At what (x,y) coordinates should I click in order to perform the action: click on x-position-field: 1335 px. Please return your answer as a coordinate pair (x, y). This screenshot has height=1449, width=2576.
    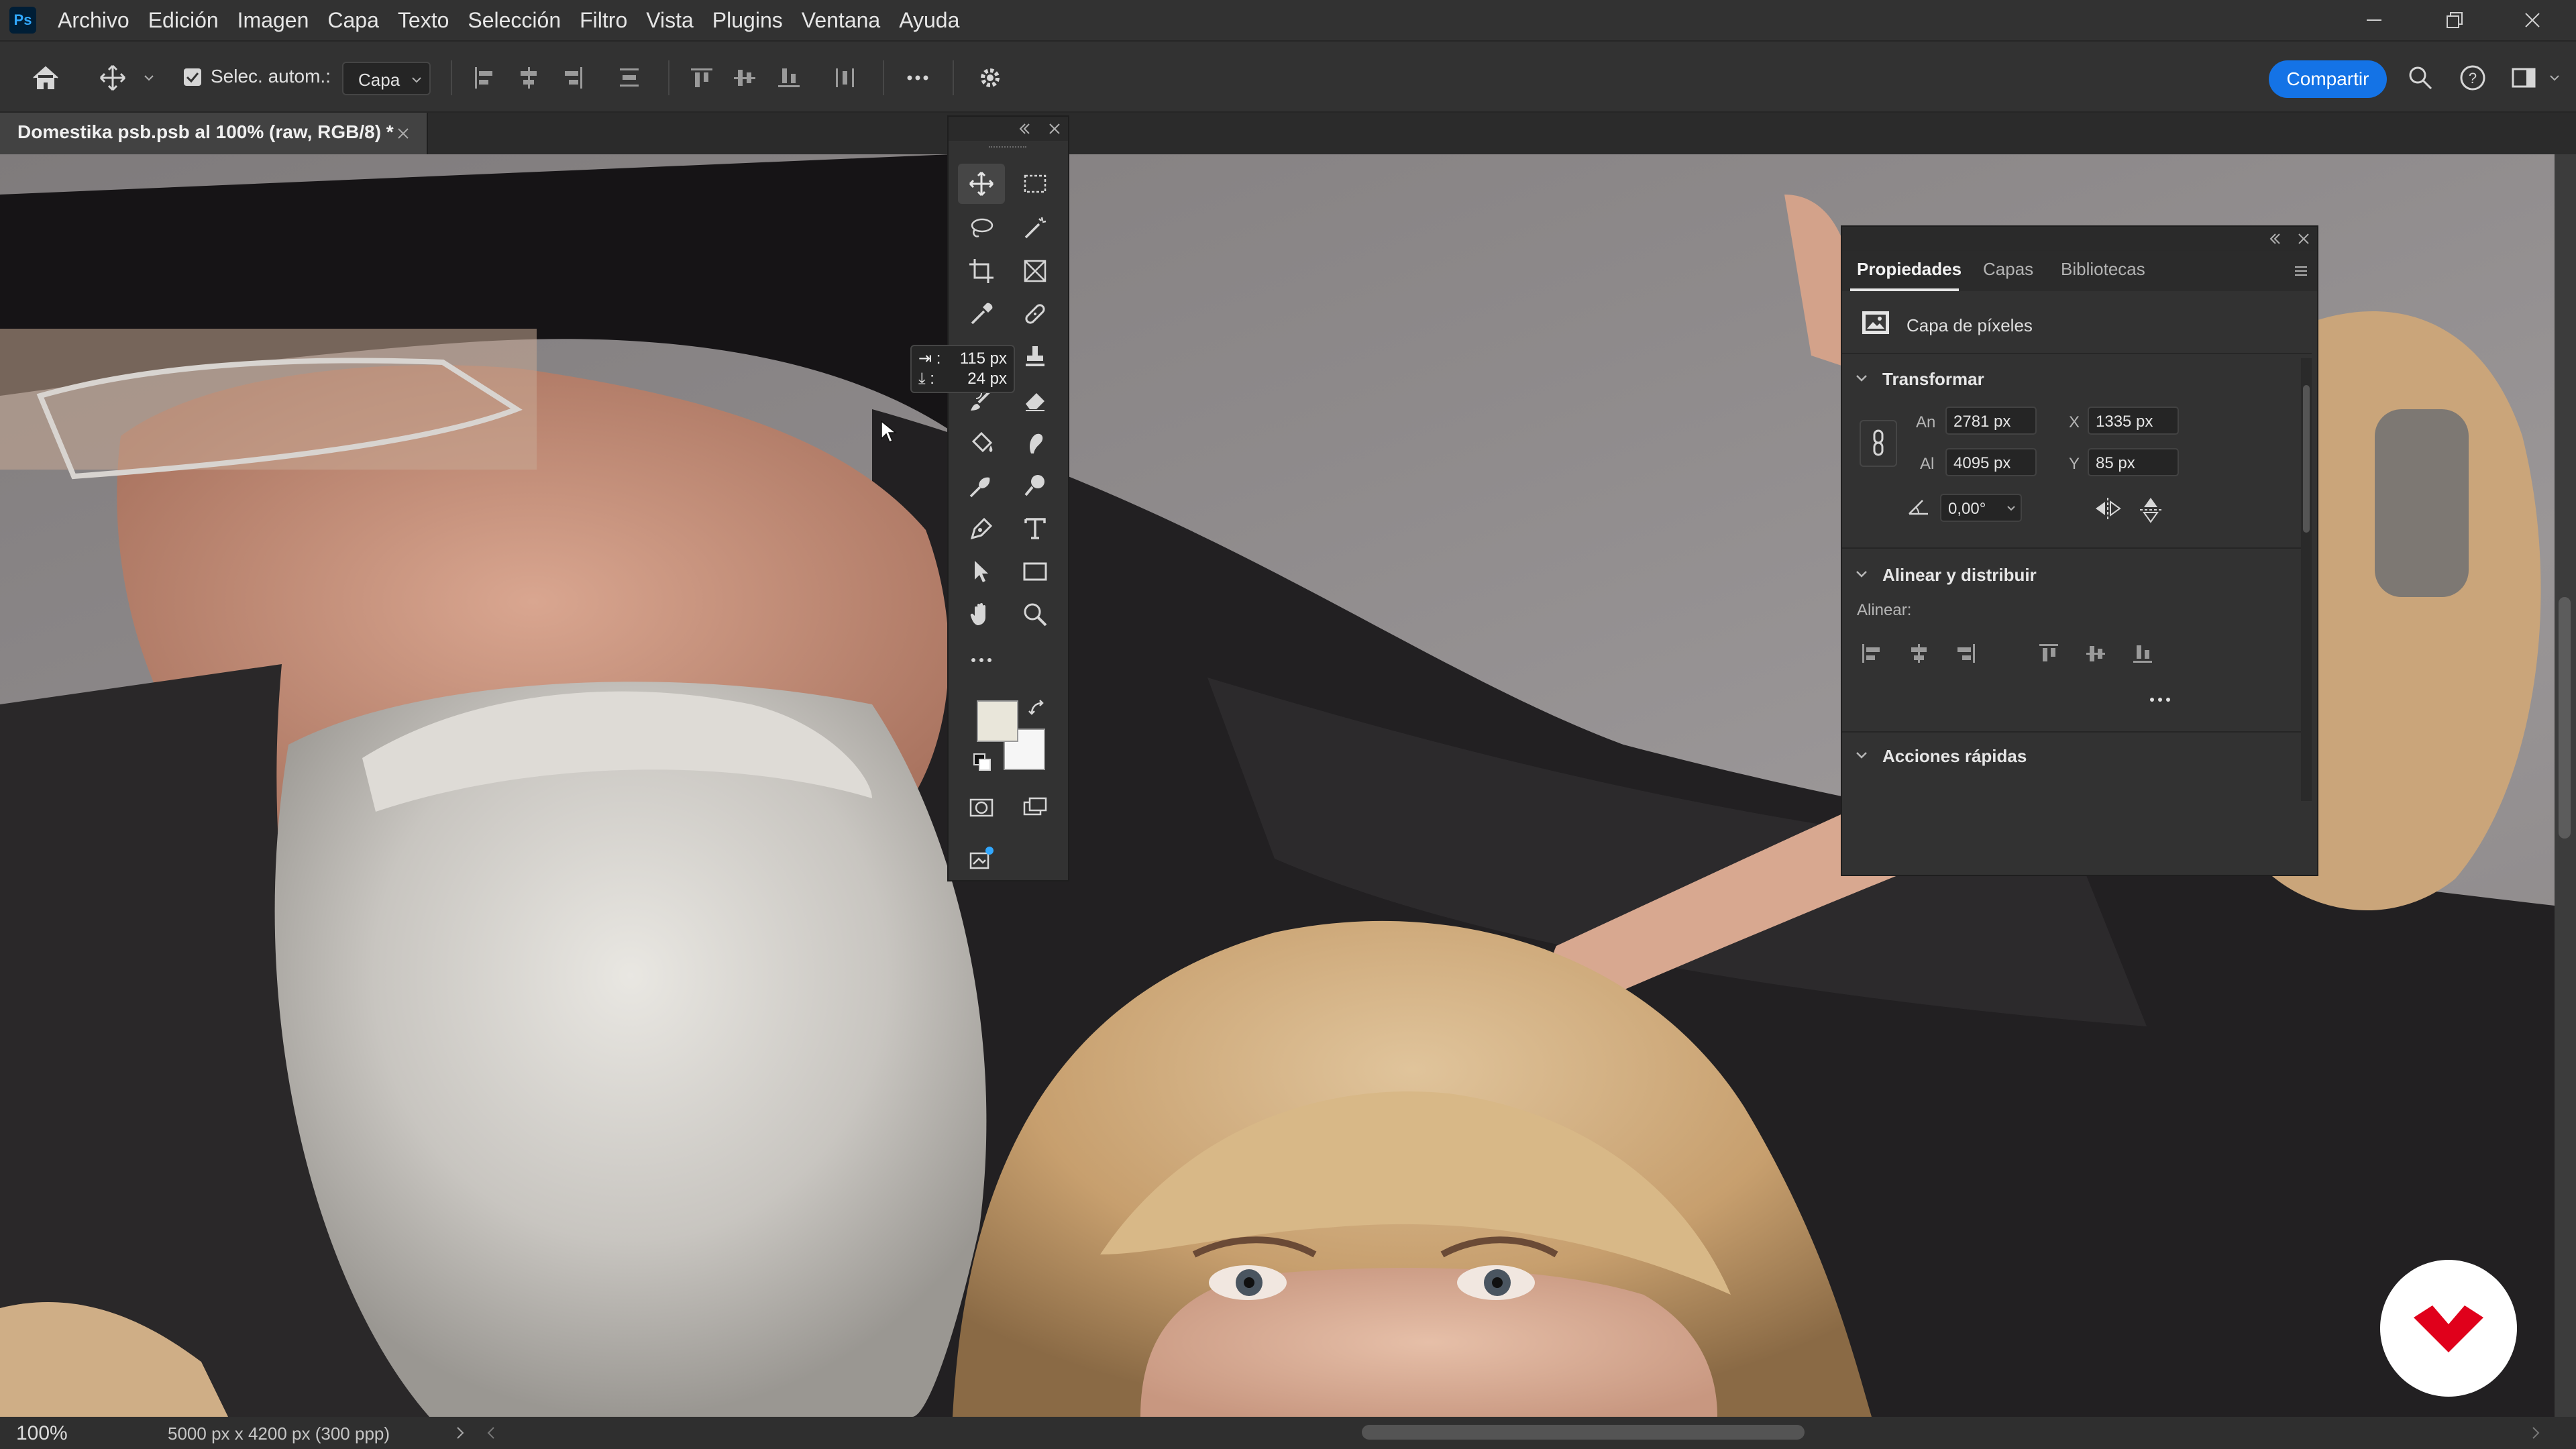
    Looking at the image, I should click on (2133, 421).